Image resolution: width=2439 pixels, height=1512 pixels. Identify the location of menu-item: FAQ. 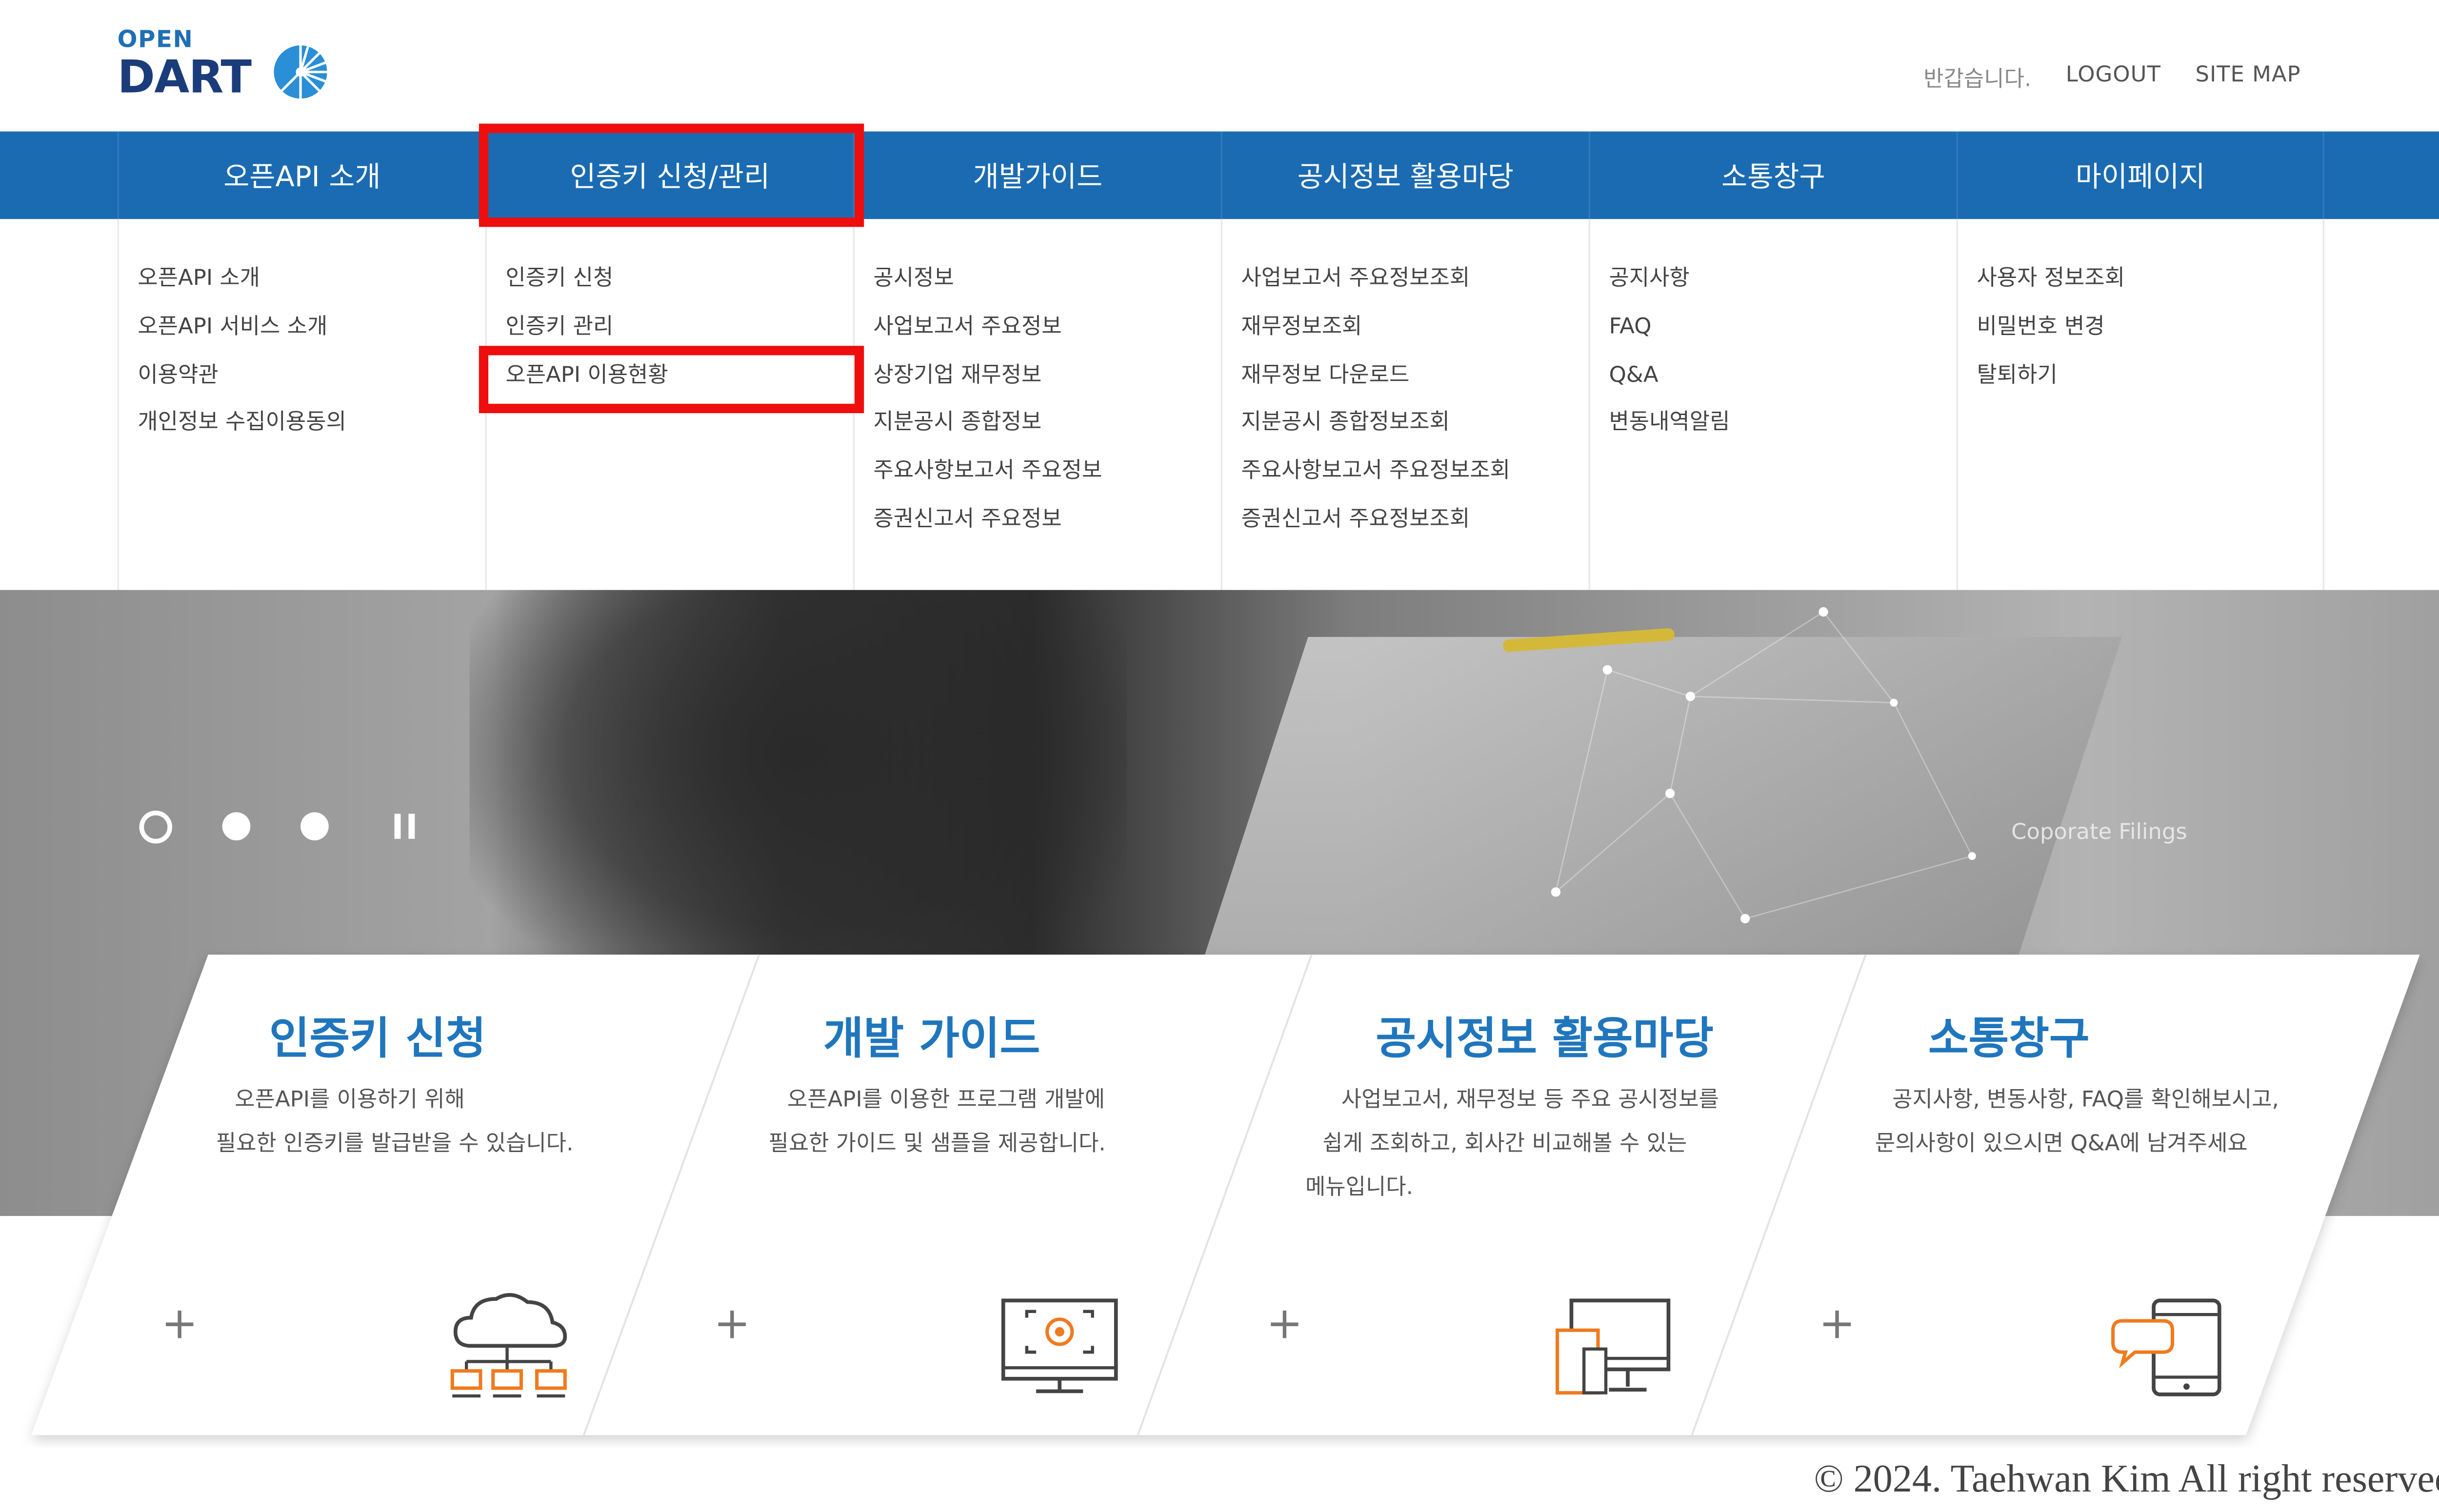
(1783, 334).